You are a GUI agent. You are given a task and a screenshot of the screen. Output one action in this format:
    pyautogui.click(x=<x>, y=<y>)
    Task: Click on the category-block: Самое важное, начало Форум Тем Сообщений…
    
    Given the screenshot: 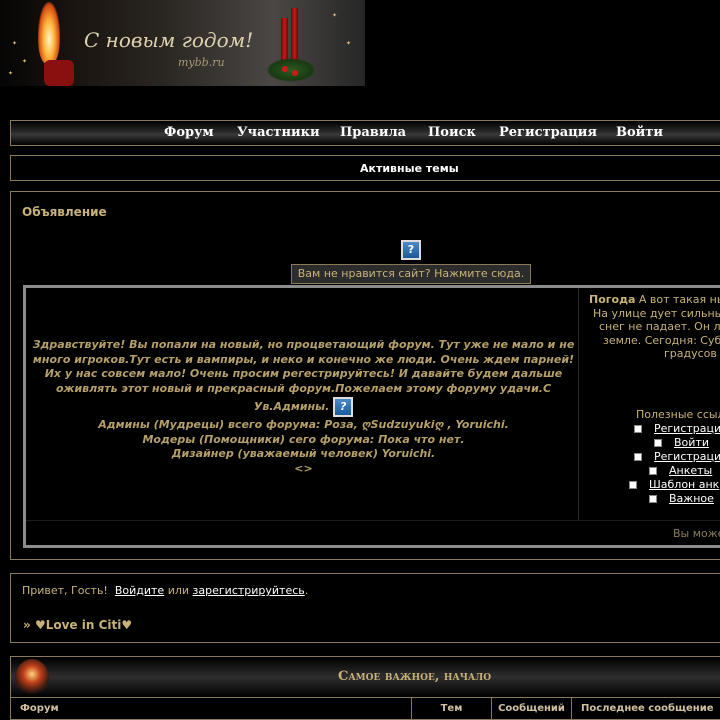 What is the action you would take?
    pyautogui.click(x=365, y=688)
    